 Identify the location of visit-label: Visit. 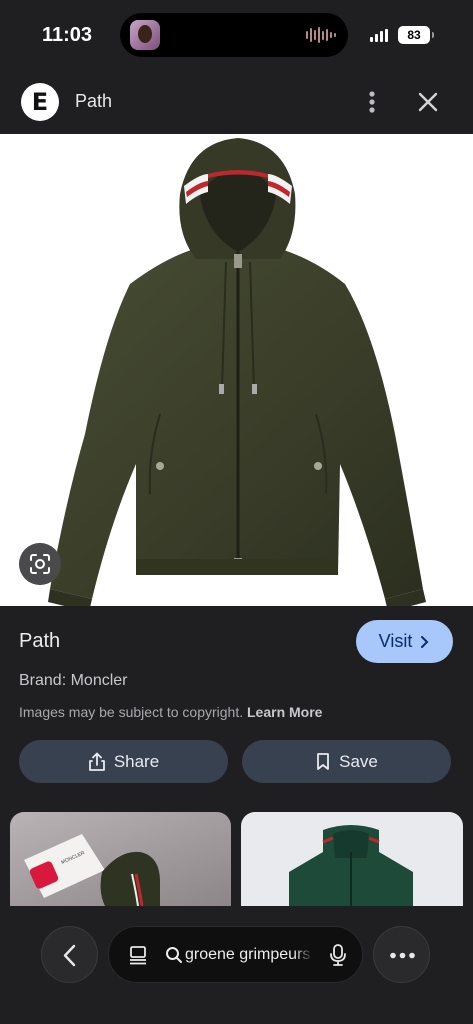
(395, 641).